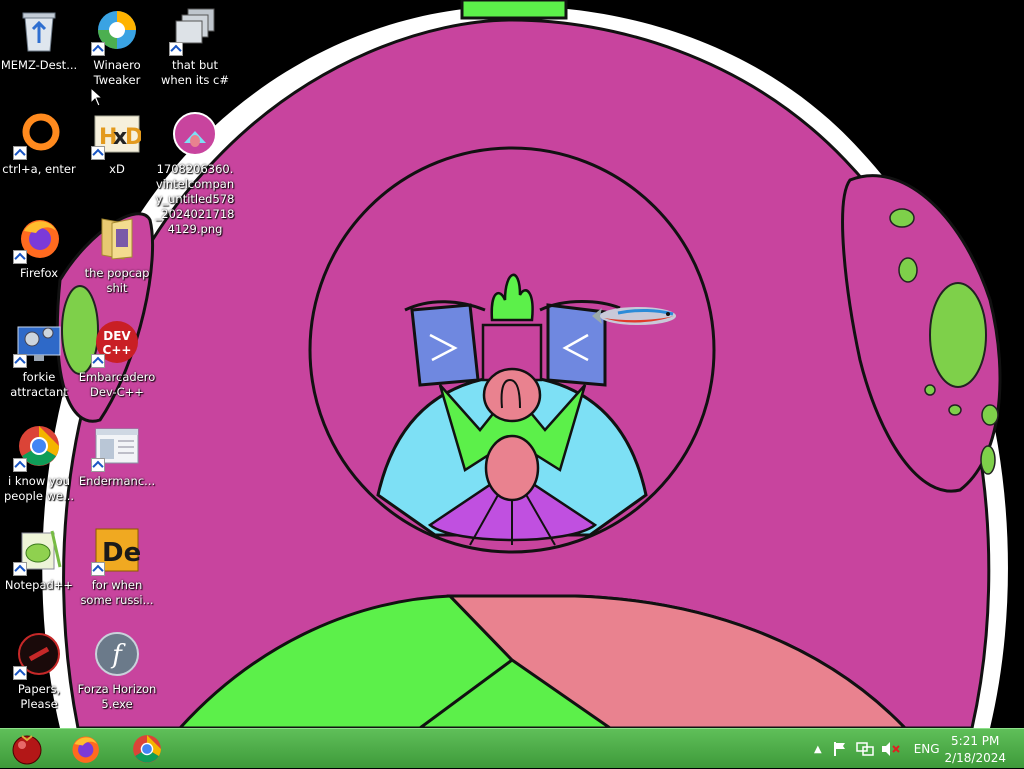  What do you see at coordinates (194, 31) in the screenshot?
I see `windows-stack-icon` at bounding box center [194, 31].